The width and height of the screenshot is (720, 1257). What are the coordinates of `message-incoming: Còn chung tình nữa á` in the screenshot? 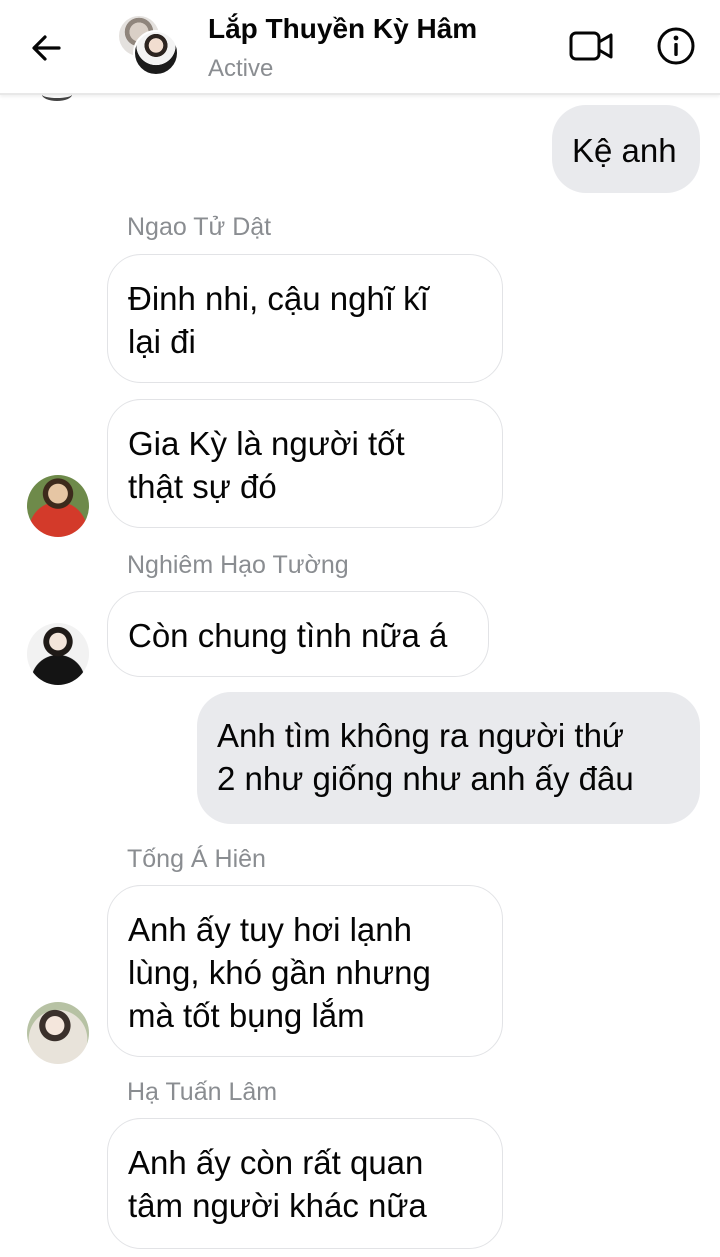 It's located at (298, 634).